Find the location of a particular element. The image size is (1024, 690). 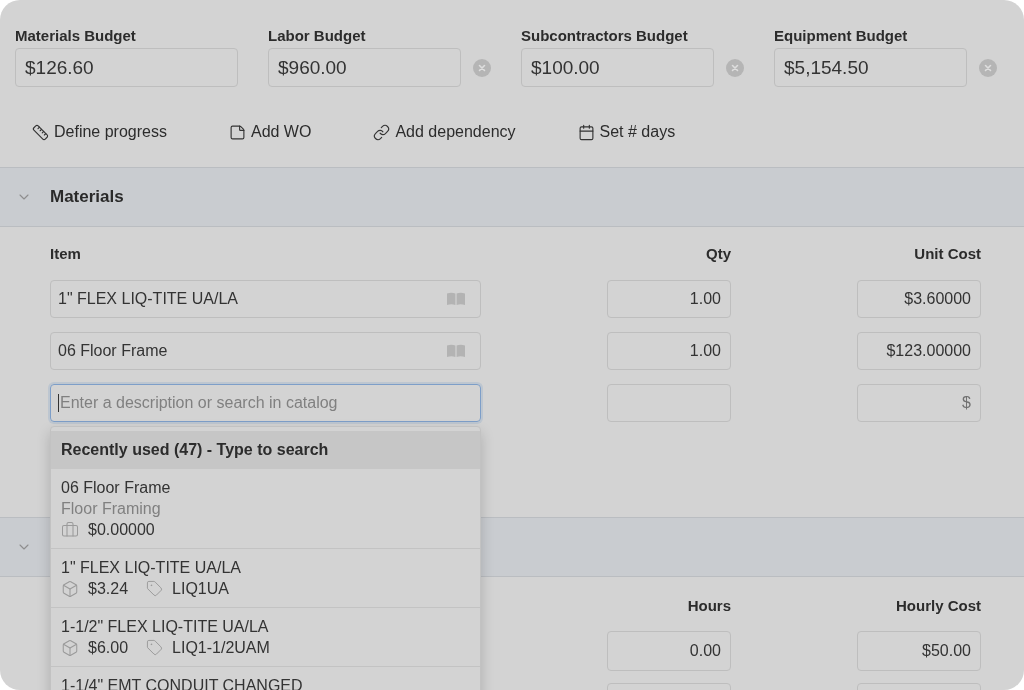

field-label: Materials Budget is located at coordinates (76, 36).